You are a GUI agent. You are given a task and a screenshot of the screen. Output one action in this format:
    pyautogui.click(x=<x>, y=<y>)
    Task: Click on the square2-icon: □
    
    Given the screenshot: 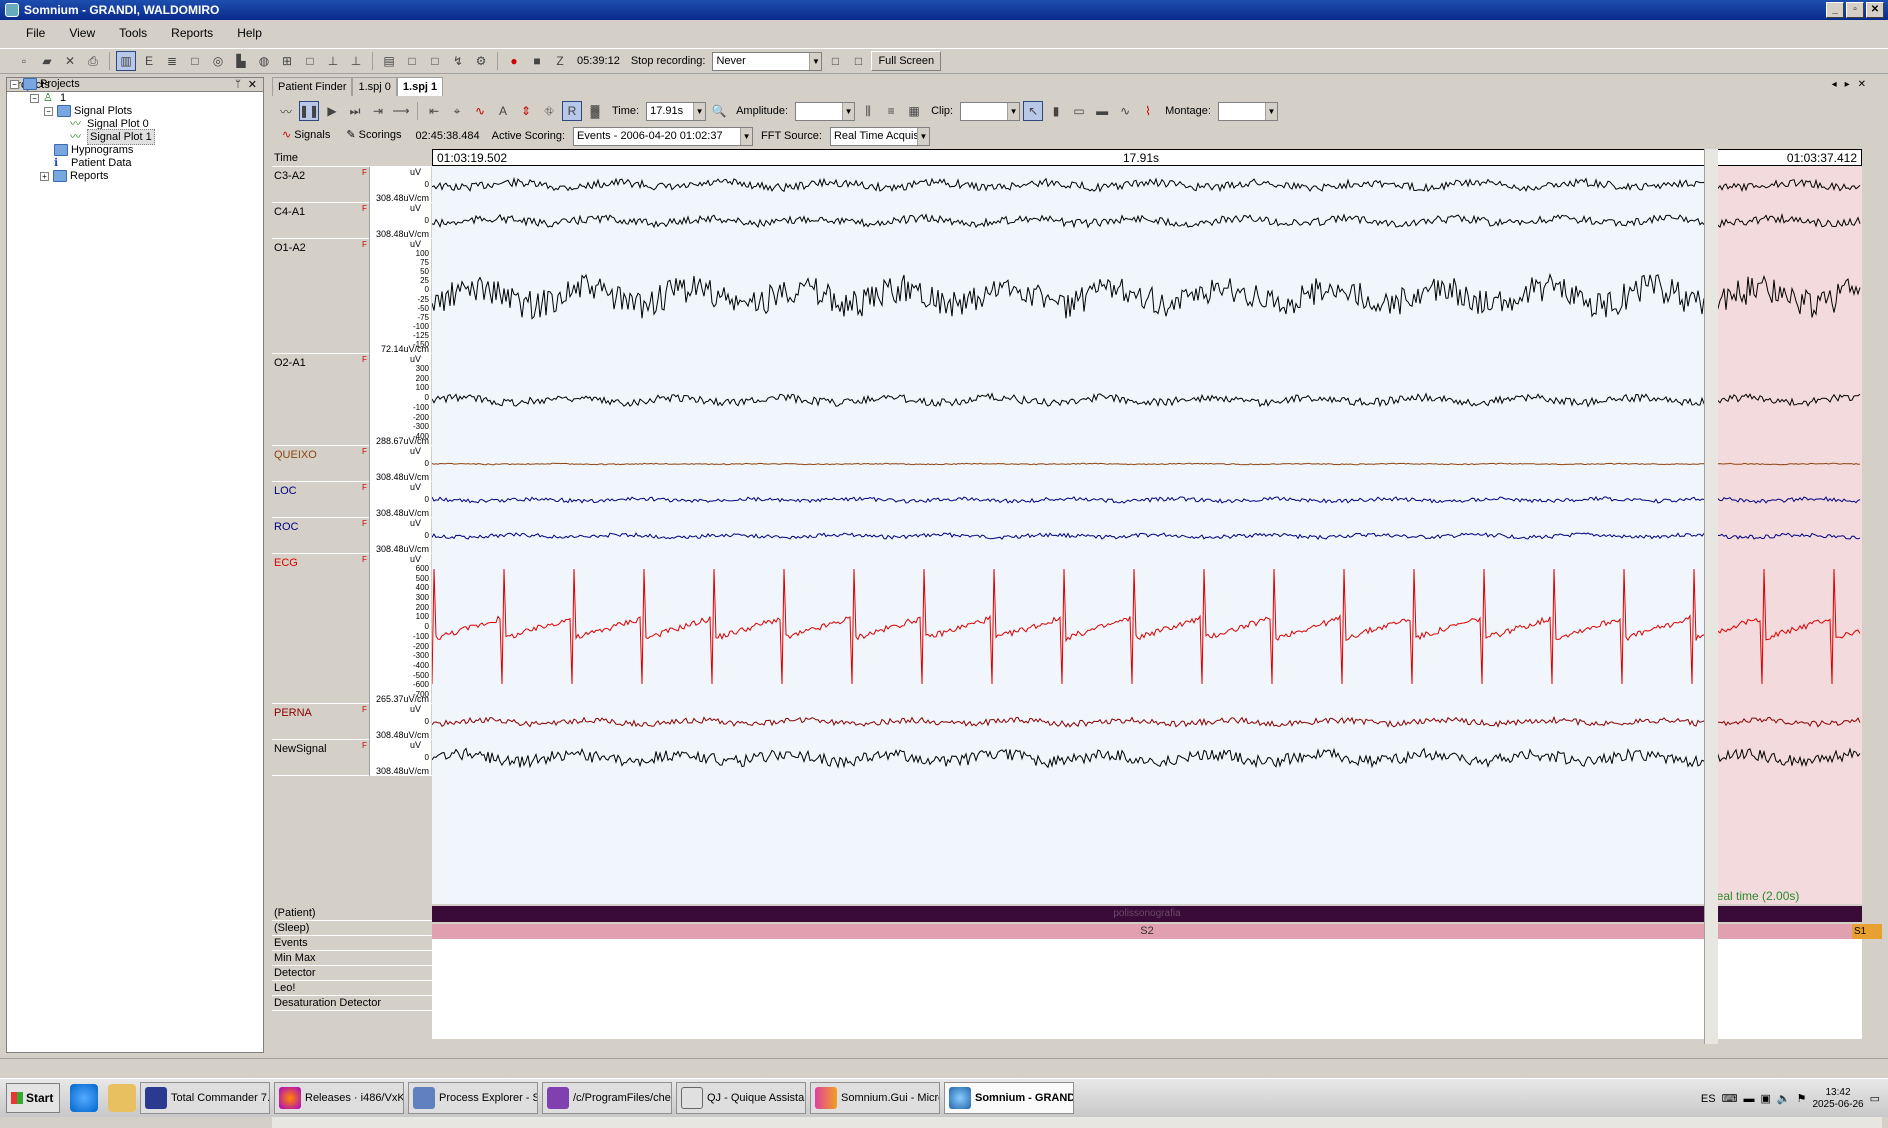 What is the action you would take?
    pyautogui.click(x=435, y=61)
    